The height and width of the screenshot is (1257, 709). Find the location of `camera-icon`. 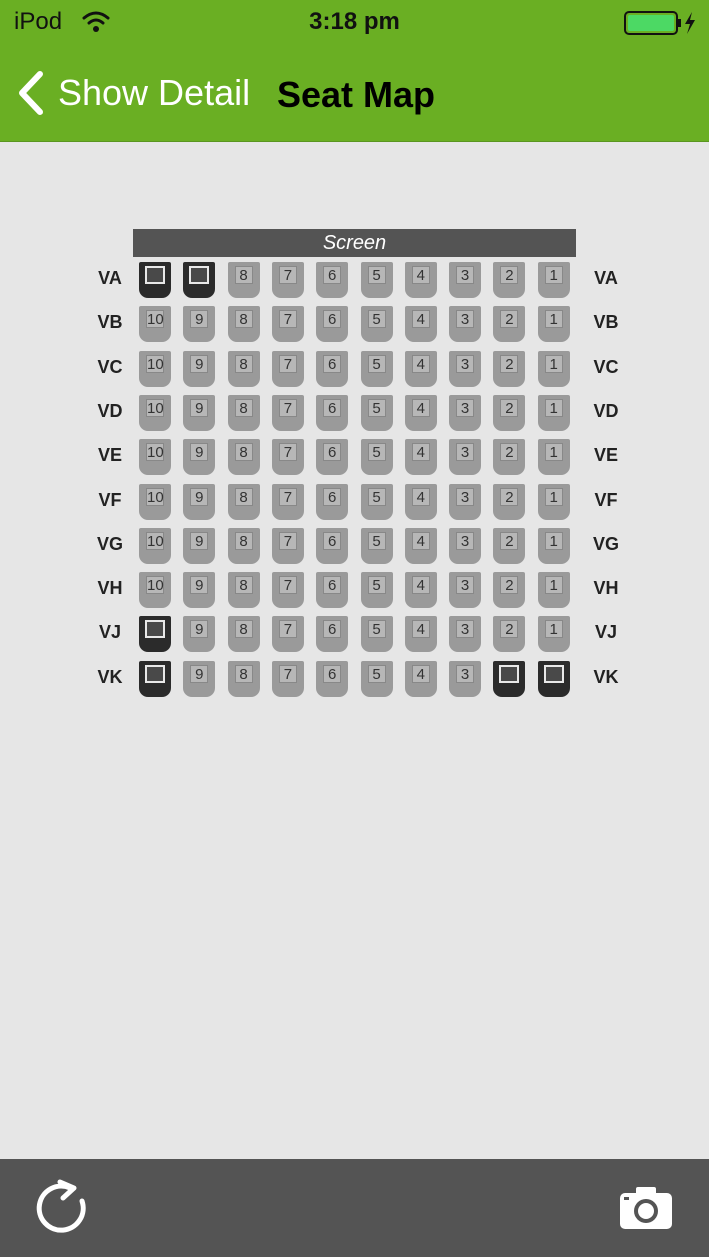

camera-icon is located at coordinates (646, 1208).